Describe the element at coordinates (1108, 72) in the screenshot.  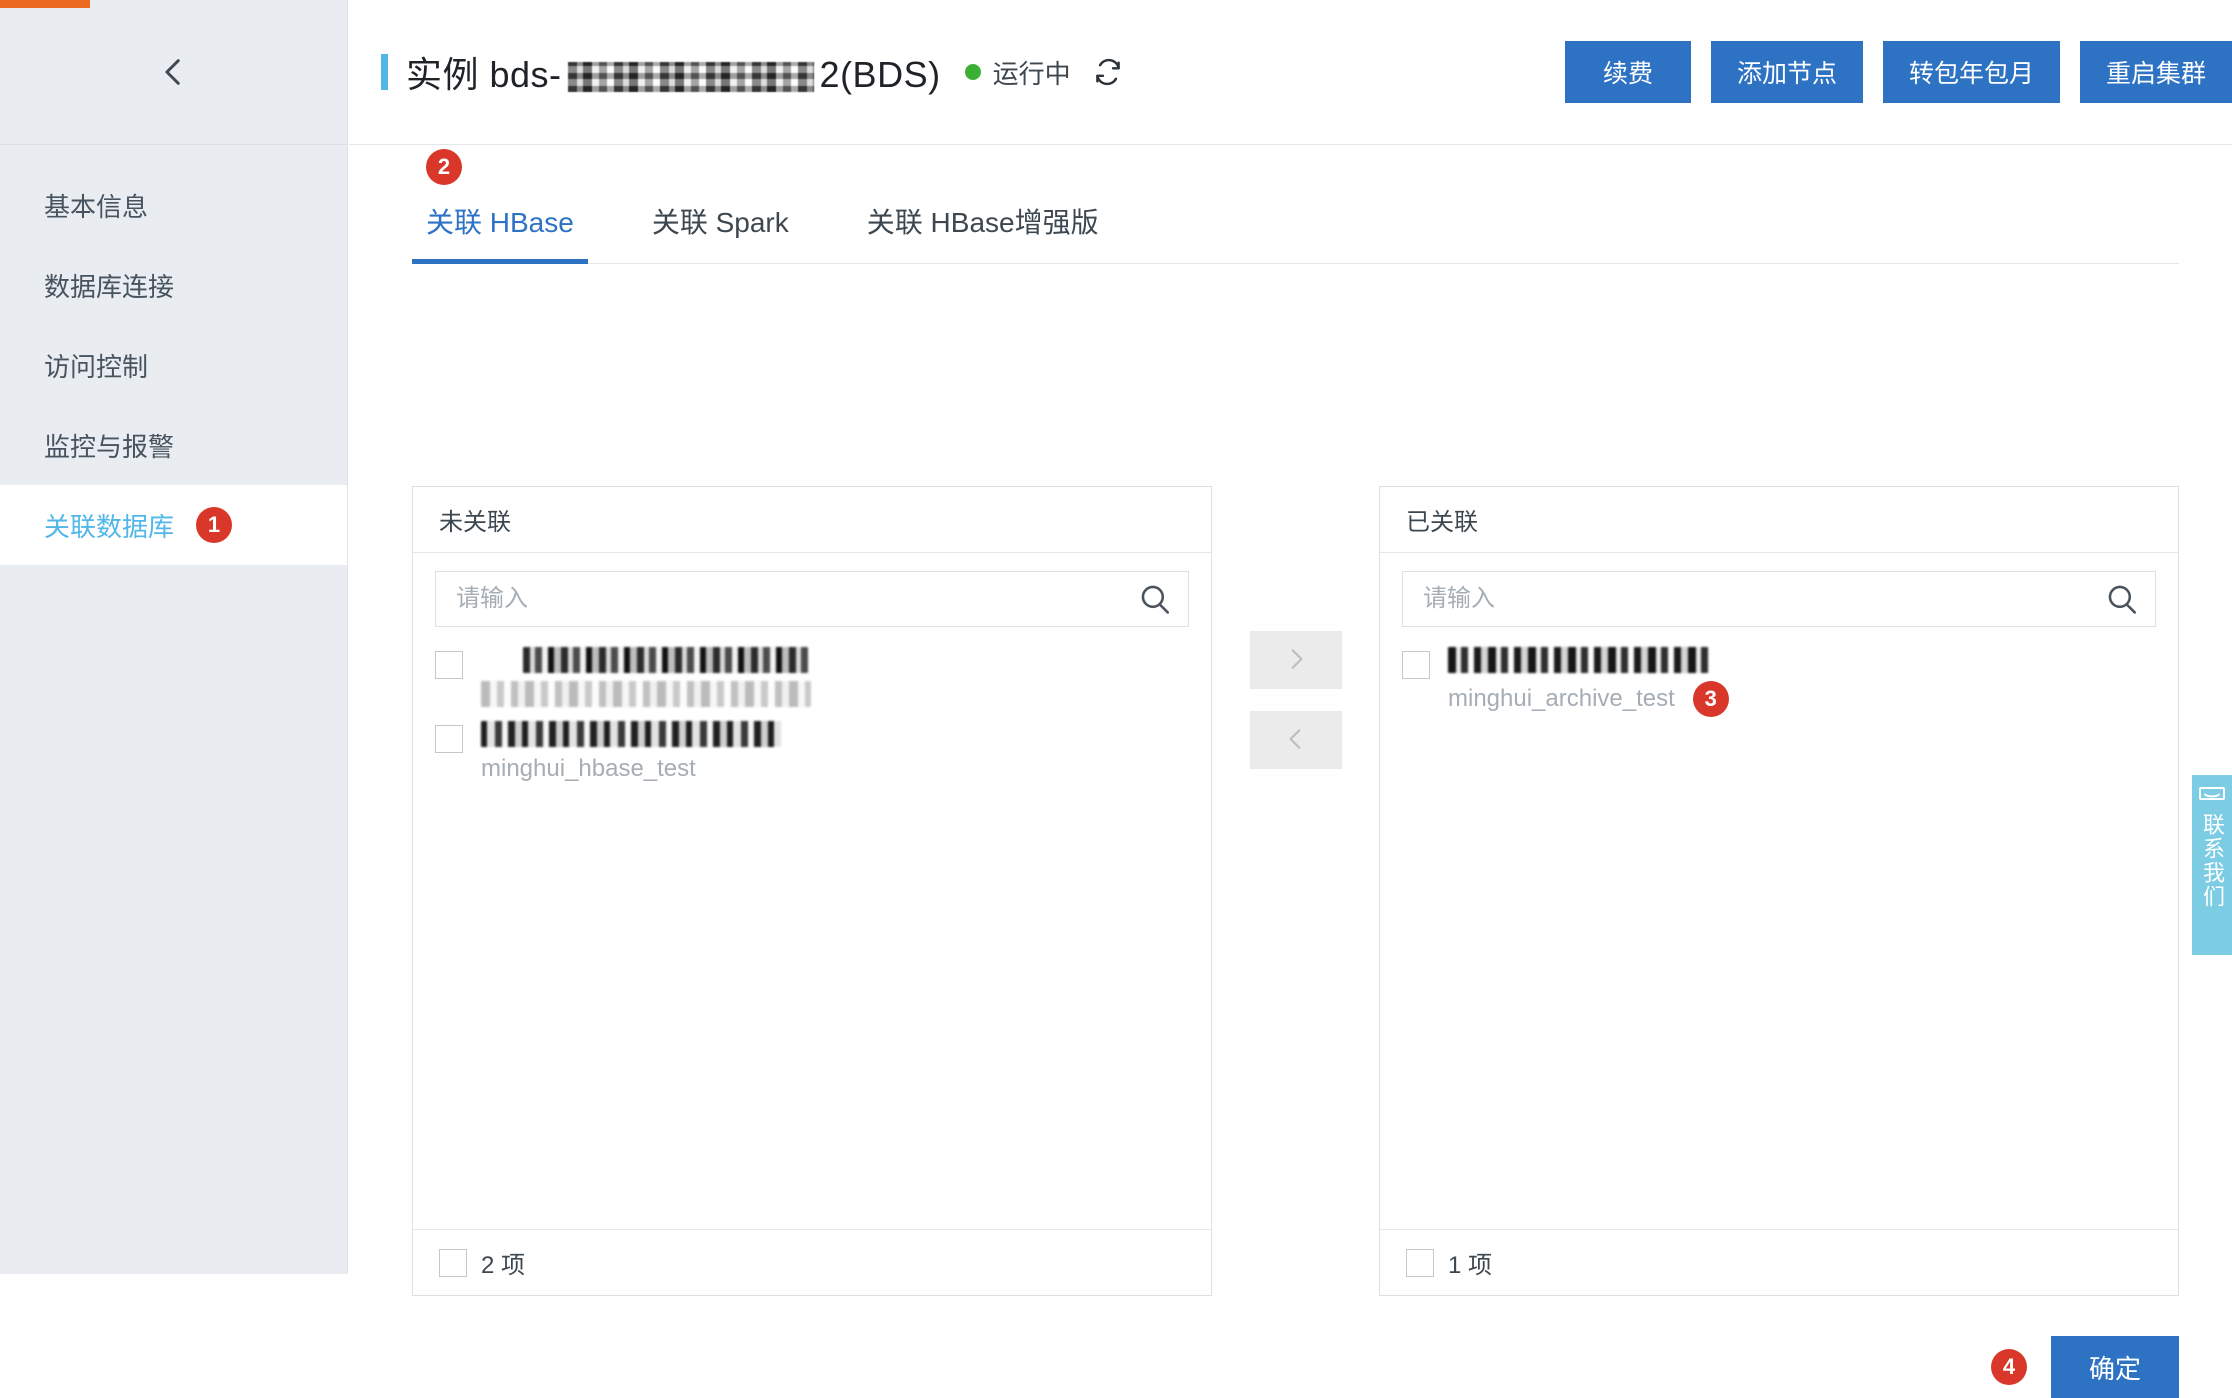
I see `refresh-icon` at that location.